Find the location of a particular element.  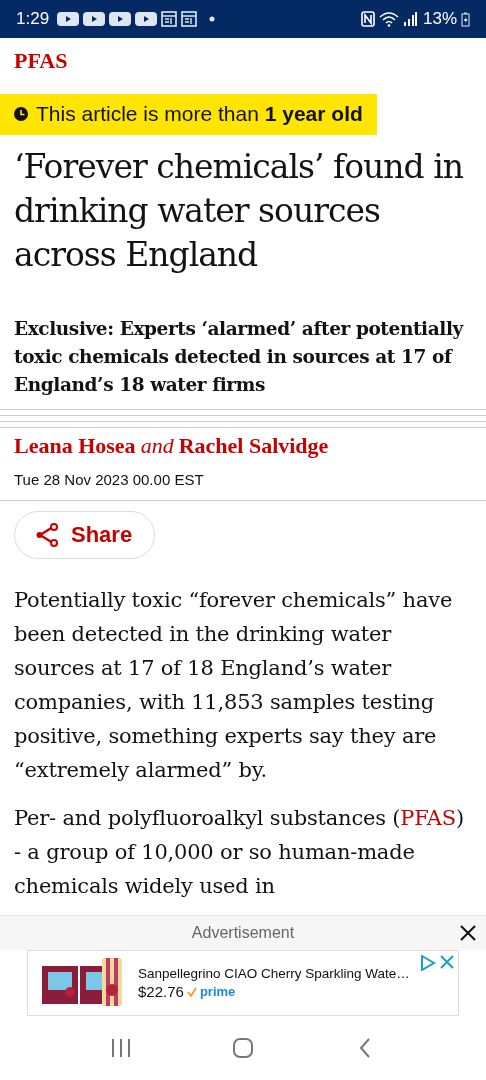

author-link: Rachel Salvidge is located at coordinates (253, 446).